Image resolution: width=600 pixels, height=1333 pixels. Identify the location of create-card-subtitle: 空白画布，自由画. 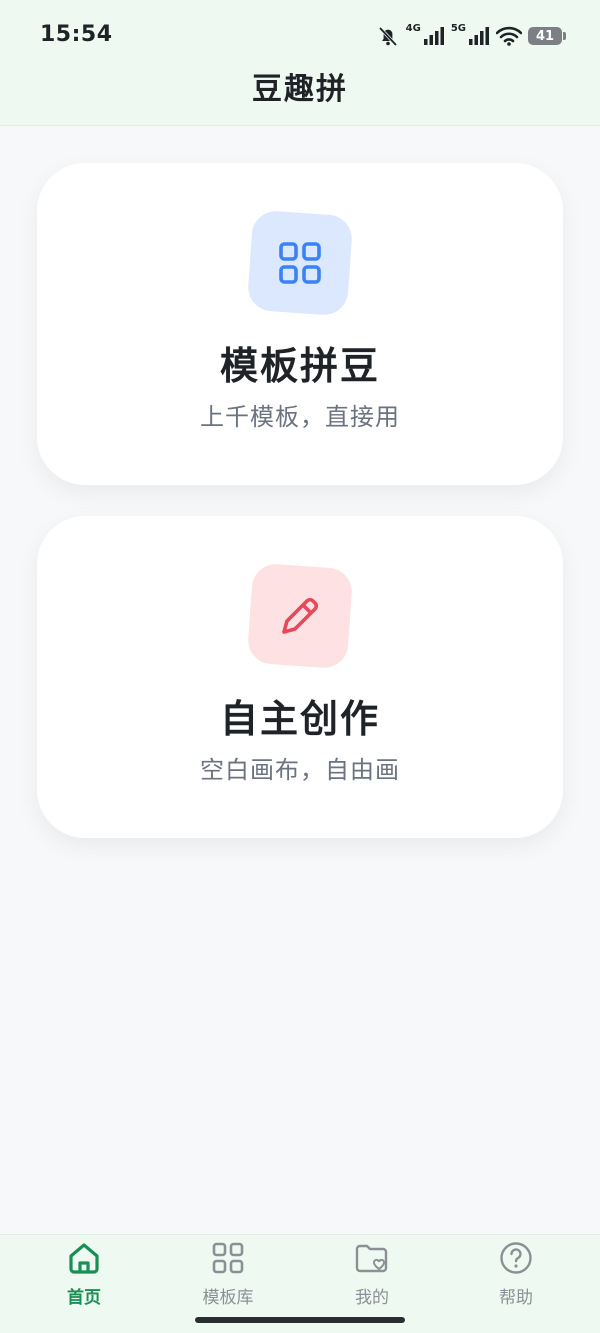
(300, 770).